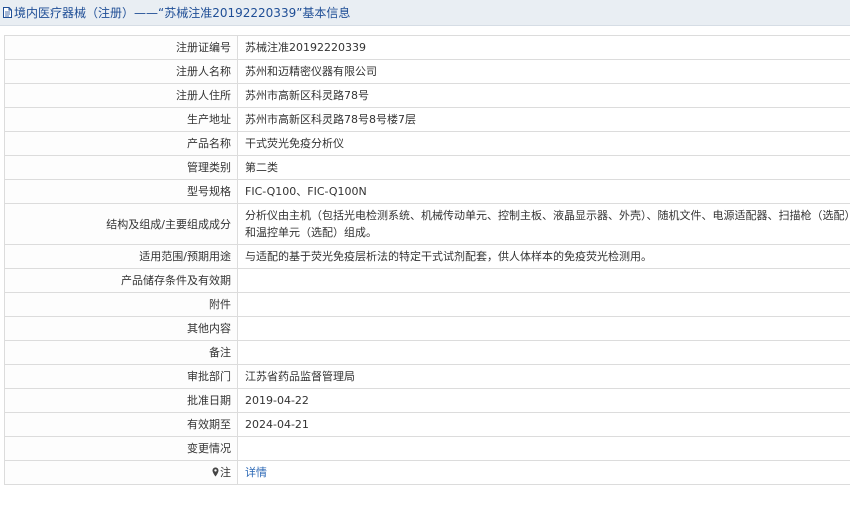 The image size is (850, 506). What do you see at coordinates (121, 224) in the screenshot?
I see `field-label: 结构及组成/主要组成成分` at bounding box center [121, 224].